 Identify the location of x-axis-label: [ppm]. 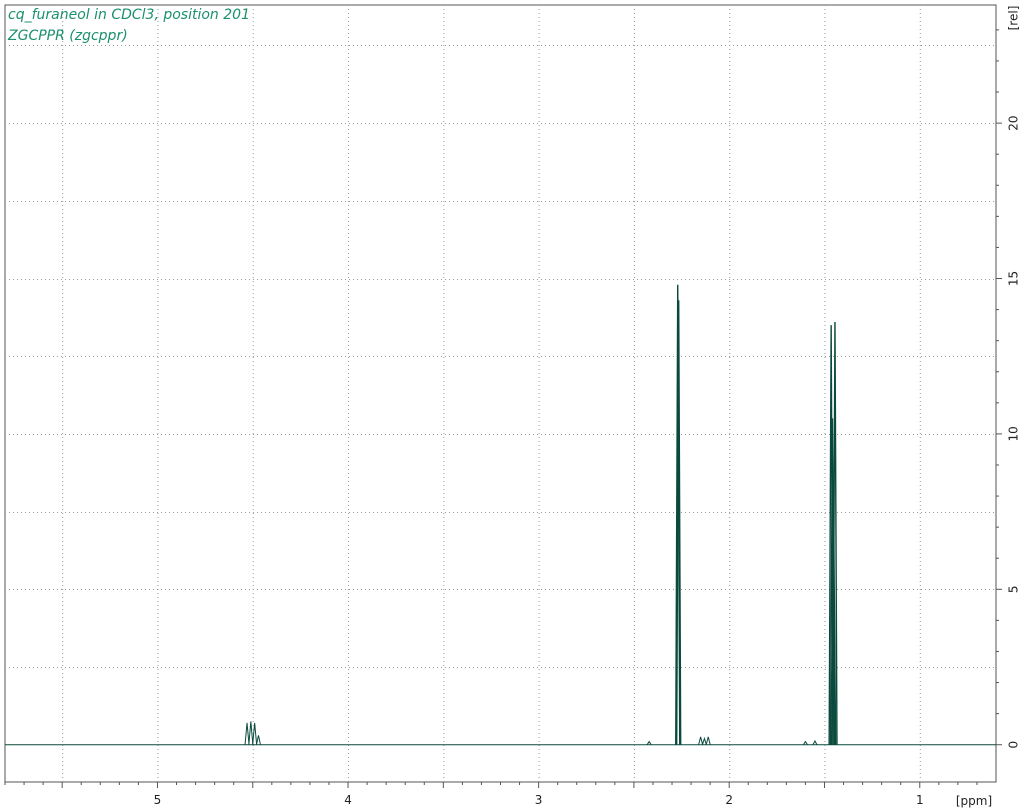
(974, 801).